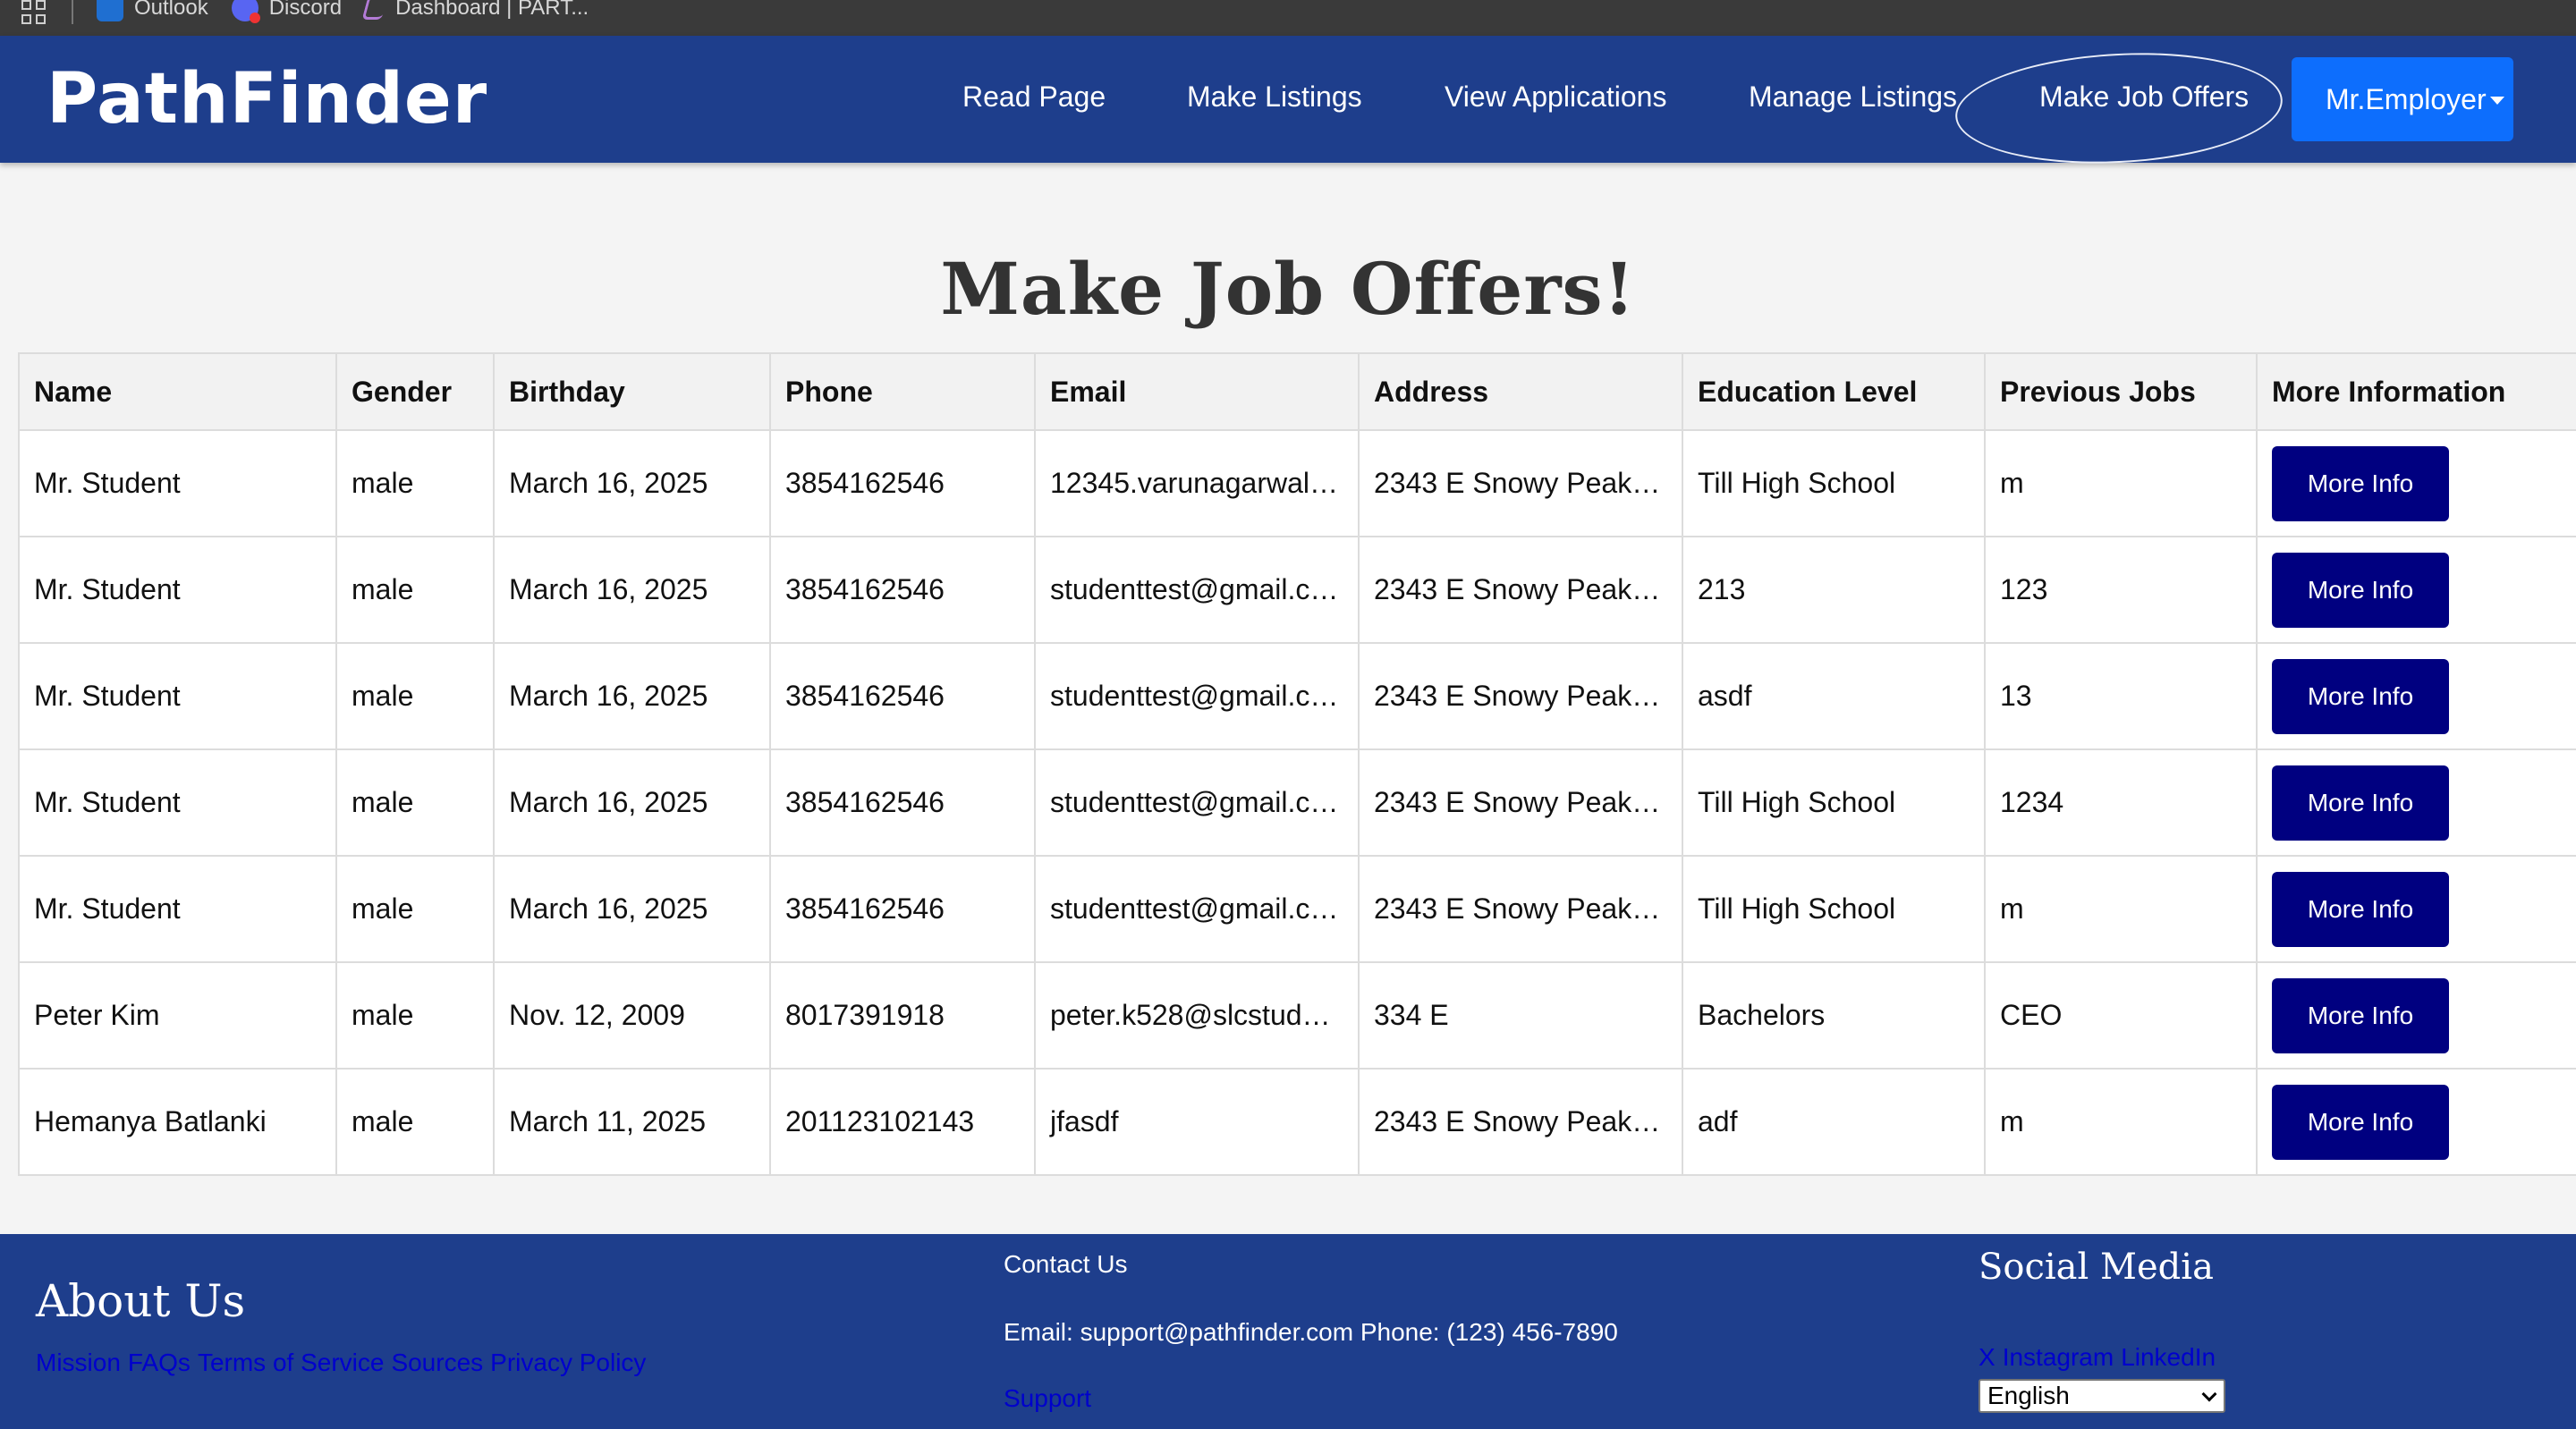 The width and height of the screenshot is (2576, 1429). I want to click on column-header-birthday: Birthday, so click(632, 391).